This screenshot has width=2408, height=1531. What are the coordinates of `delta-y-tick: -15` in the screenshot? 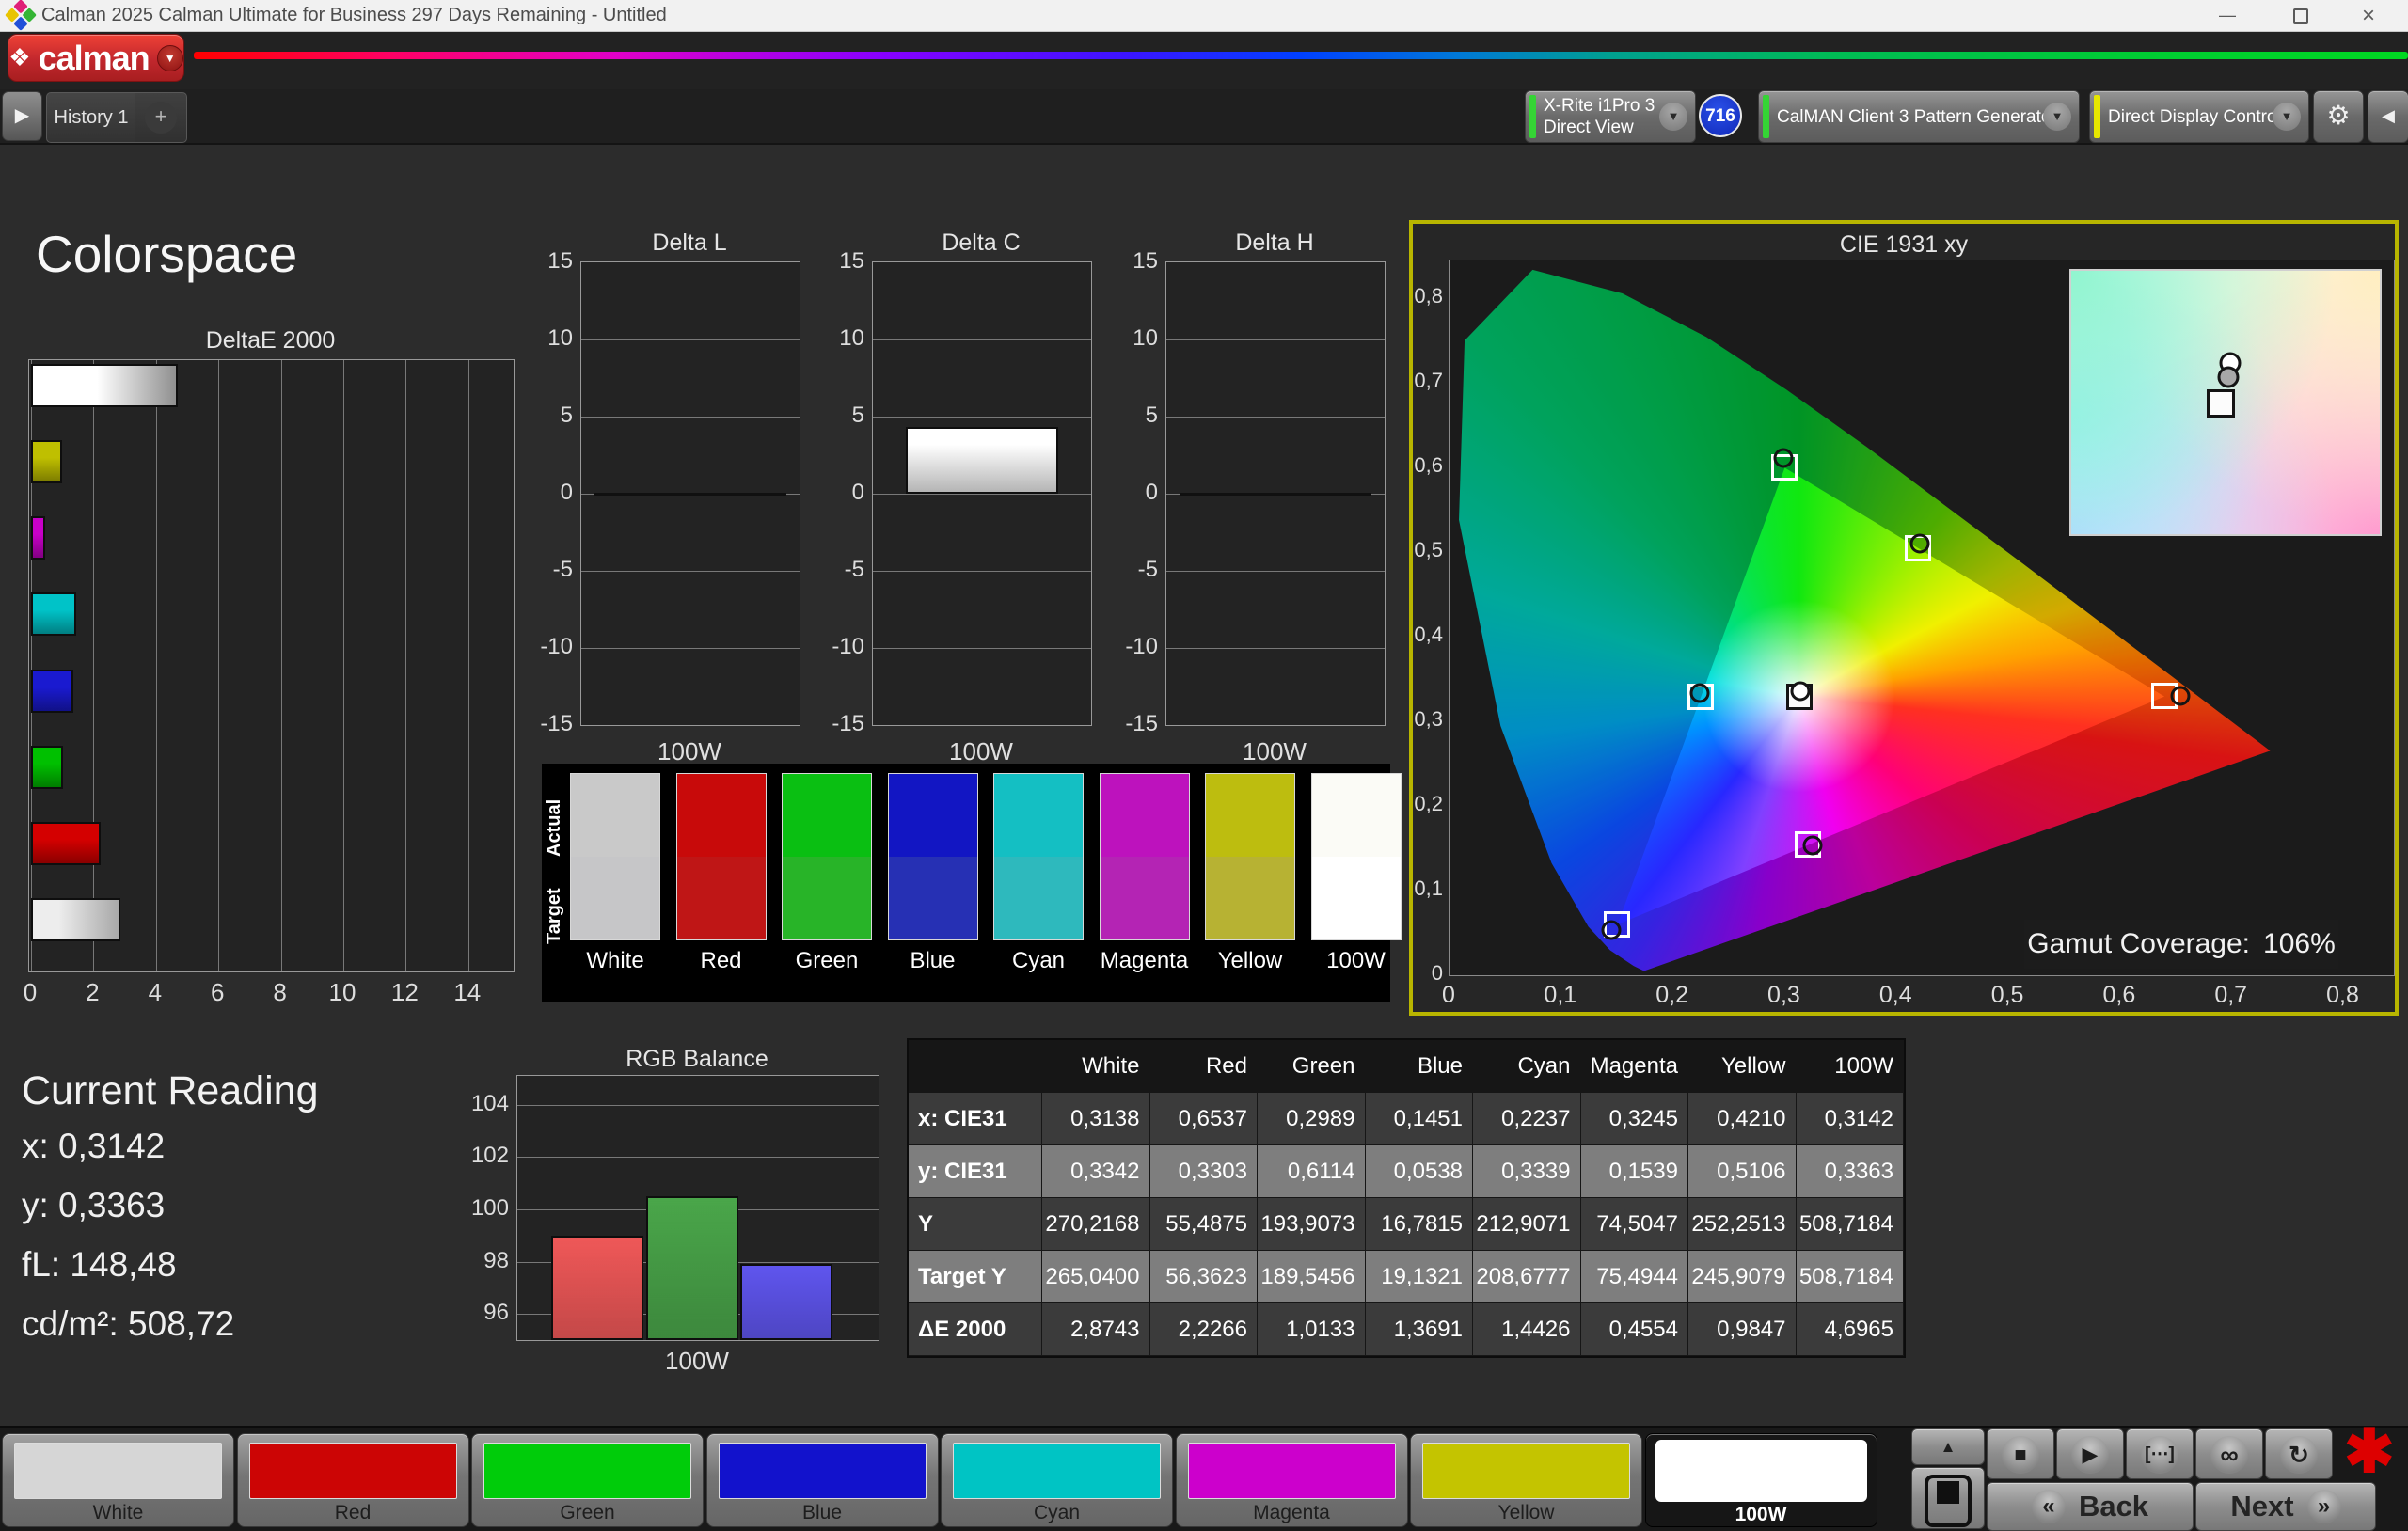 It's located at (557, 723).